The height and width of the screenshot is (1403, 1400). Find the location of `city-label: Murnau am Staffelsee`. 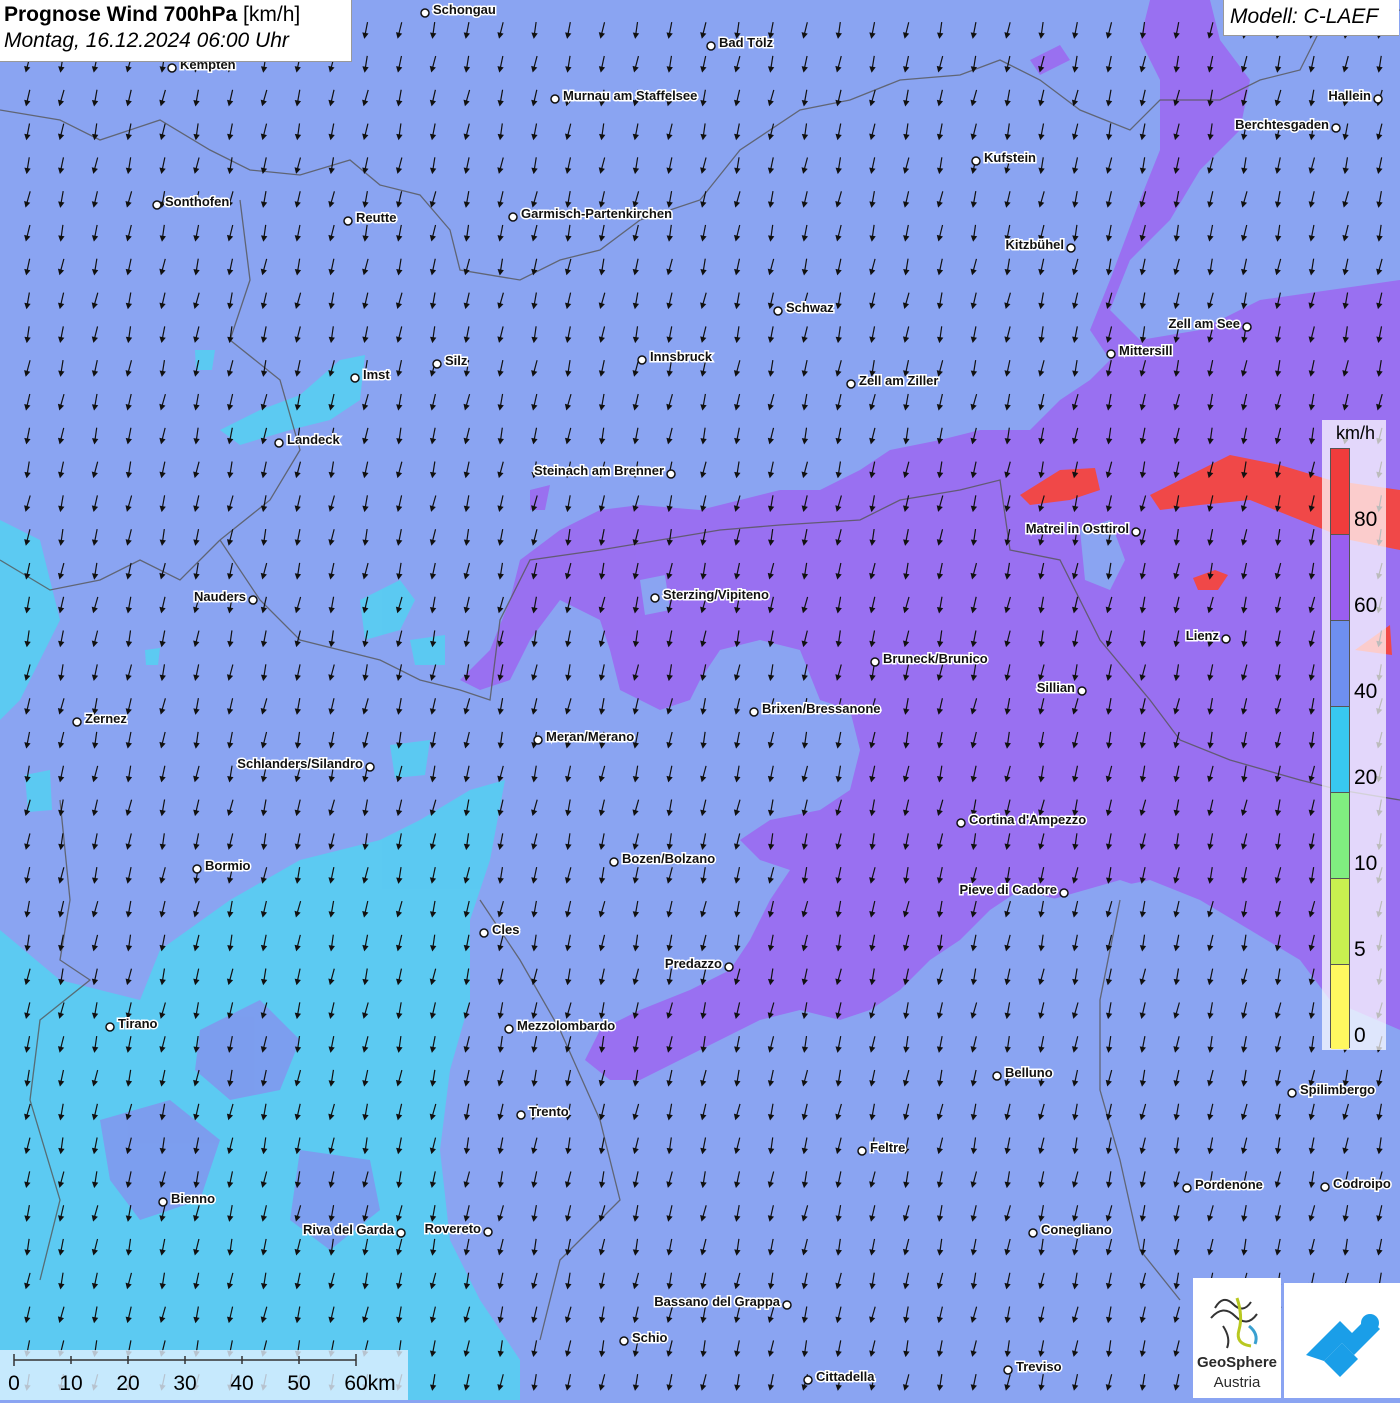

city-label: Murnau am Staffelsee is located at coordinates (630, 95).